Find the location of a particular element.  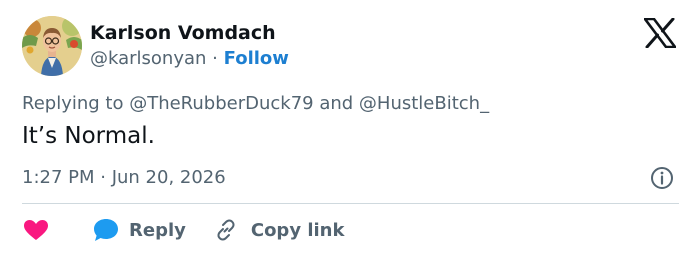

author-handle-row: @karlsonyan · Follow is located at coordinates (189, 58).